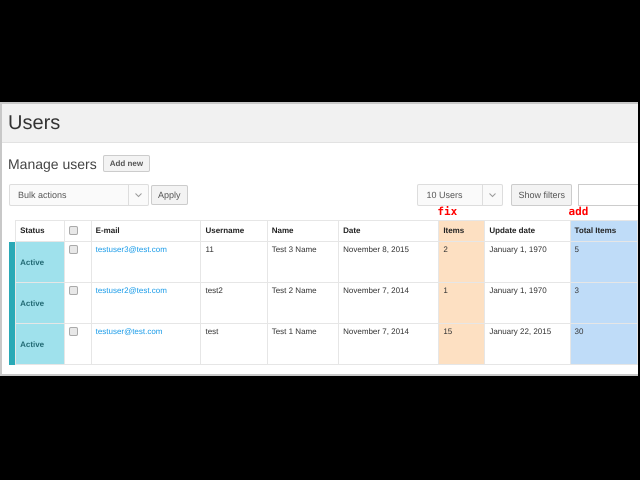  Describe the element at coordinates (376, 249) in the screenshot. I see `table-cell: November 8, 2015` at that location.